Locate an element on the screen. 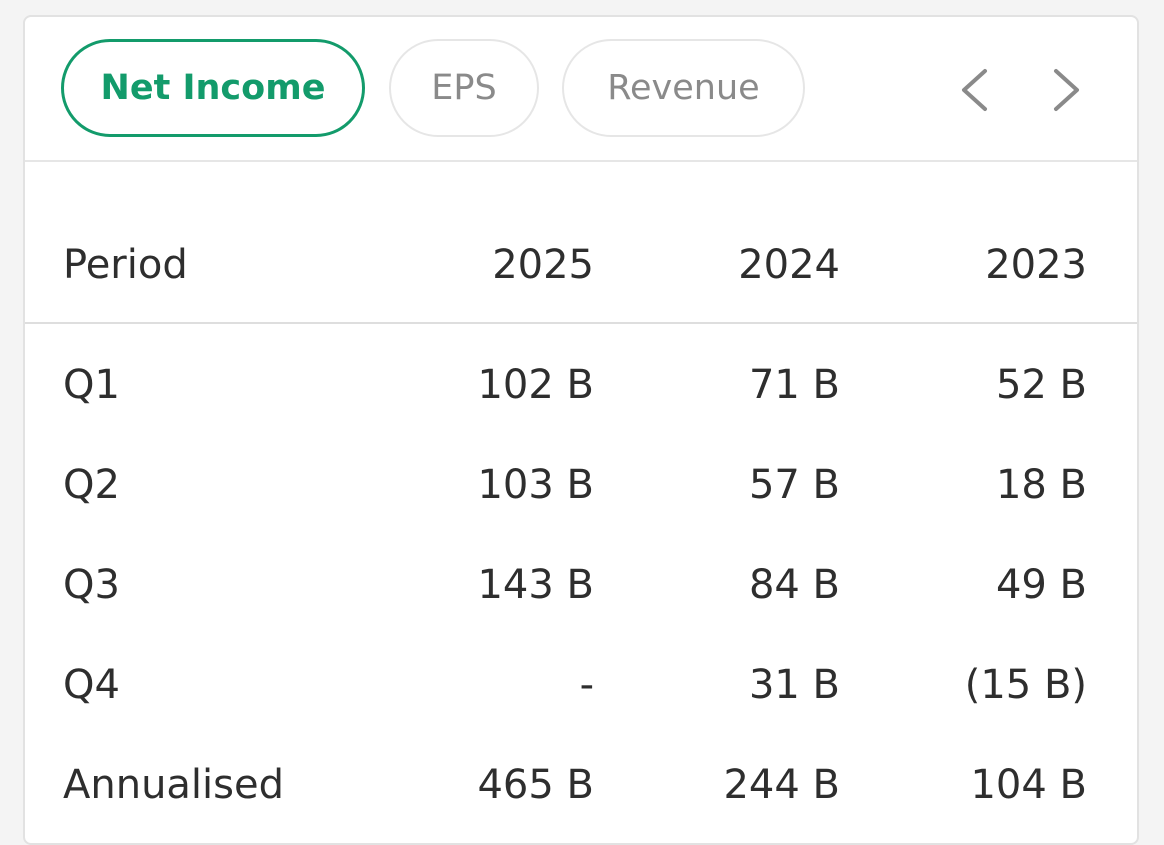 The width and height of the screenshot is (1164, 845). row-value-2023: 49 B is located at coordinates (1041, 585).